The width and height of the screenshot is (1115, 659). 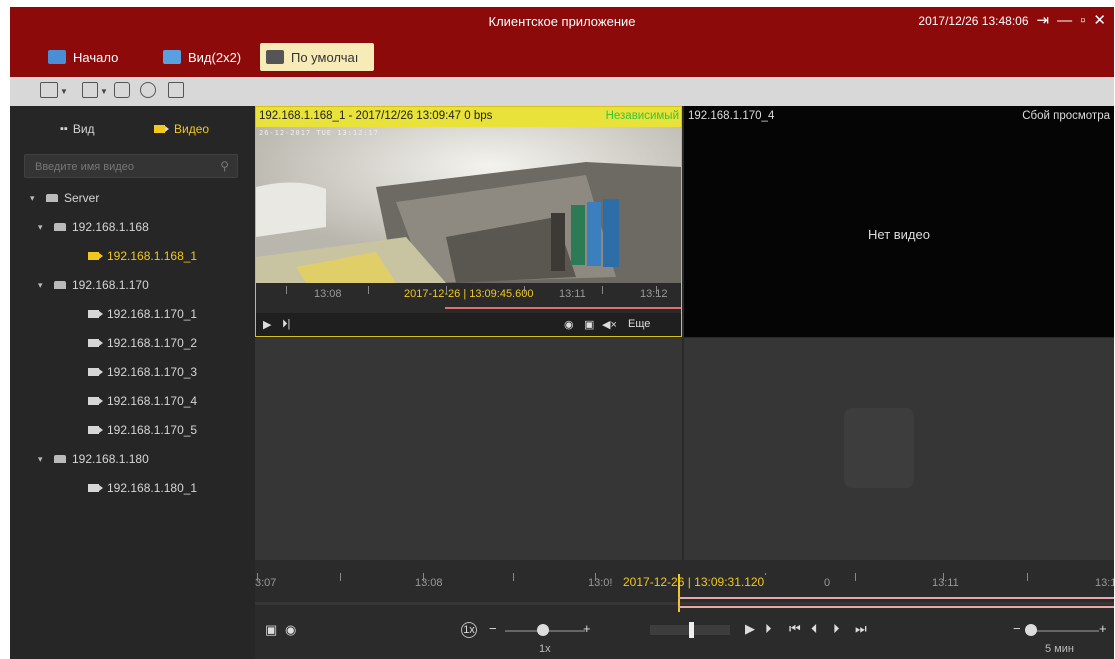 What do you see at coordinates (468, 205) in the screenshot?
I see `video-frame: 26-12-2017 TUE 13:12:17` at bounding box center [468, 205].